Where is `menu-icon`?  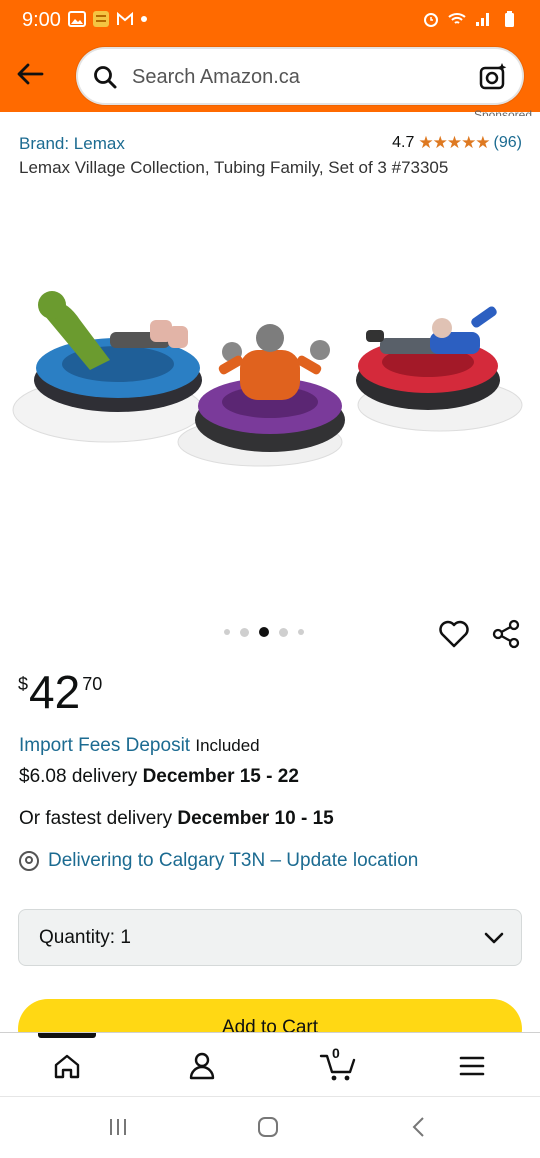 menu-icon is located at coordinates (472, 1066).